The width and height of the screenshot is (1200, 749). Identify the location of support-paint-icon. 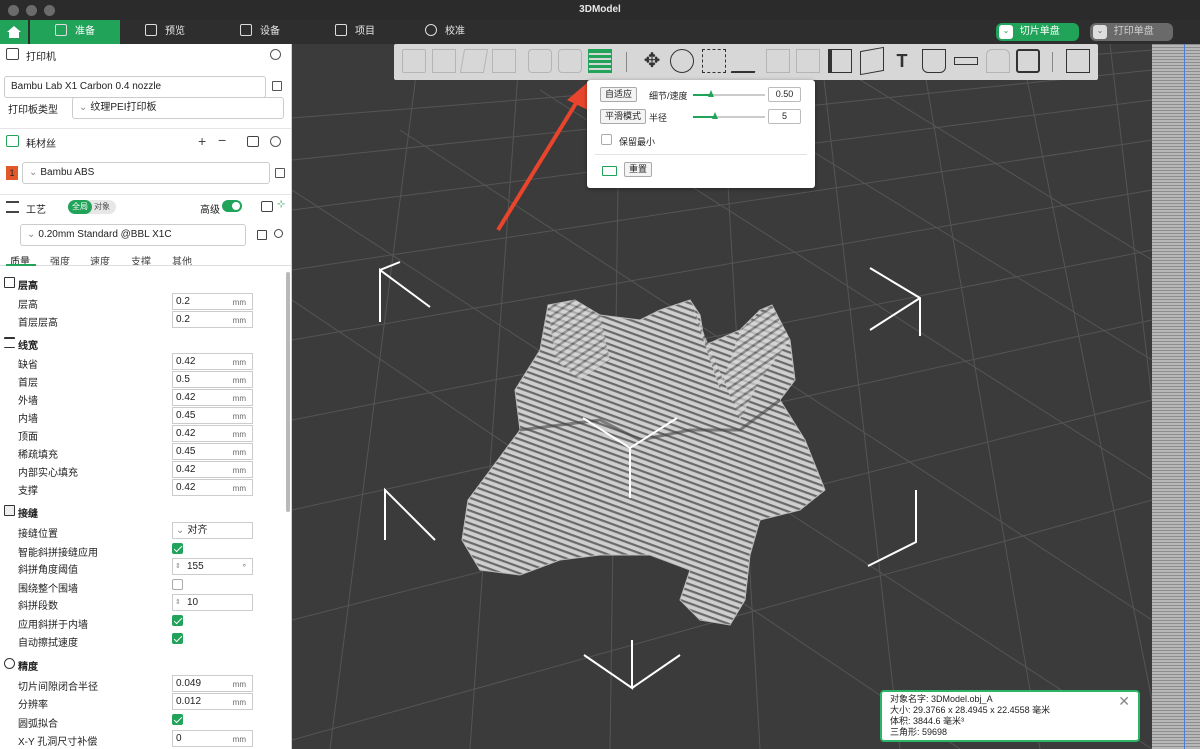
(840, 61).